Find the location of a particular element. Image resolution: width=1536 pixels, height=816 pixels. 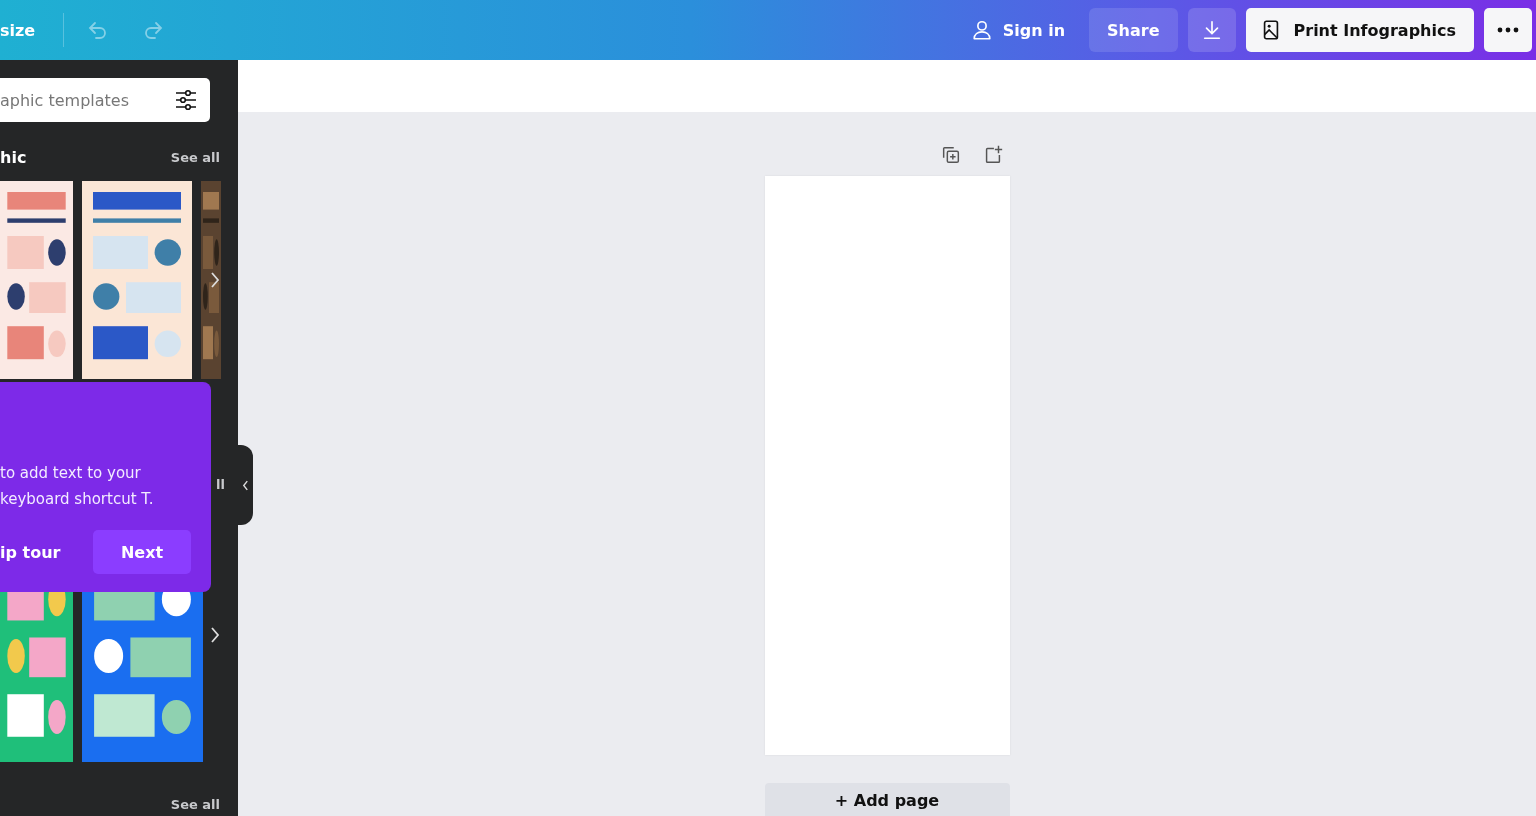

search-field: aphic templates is located at coordinates (105, 100).